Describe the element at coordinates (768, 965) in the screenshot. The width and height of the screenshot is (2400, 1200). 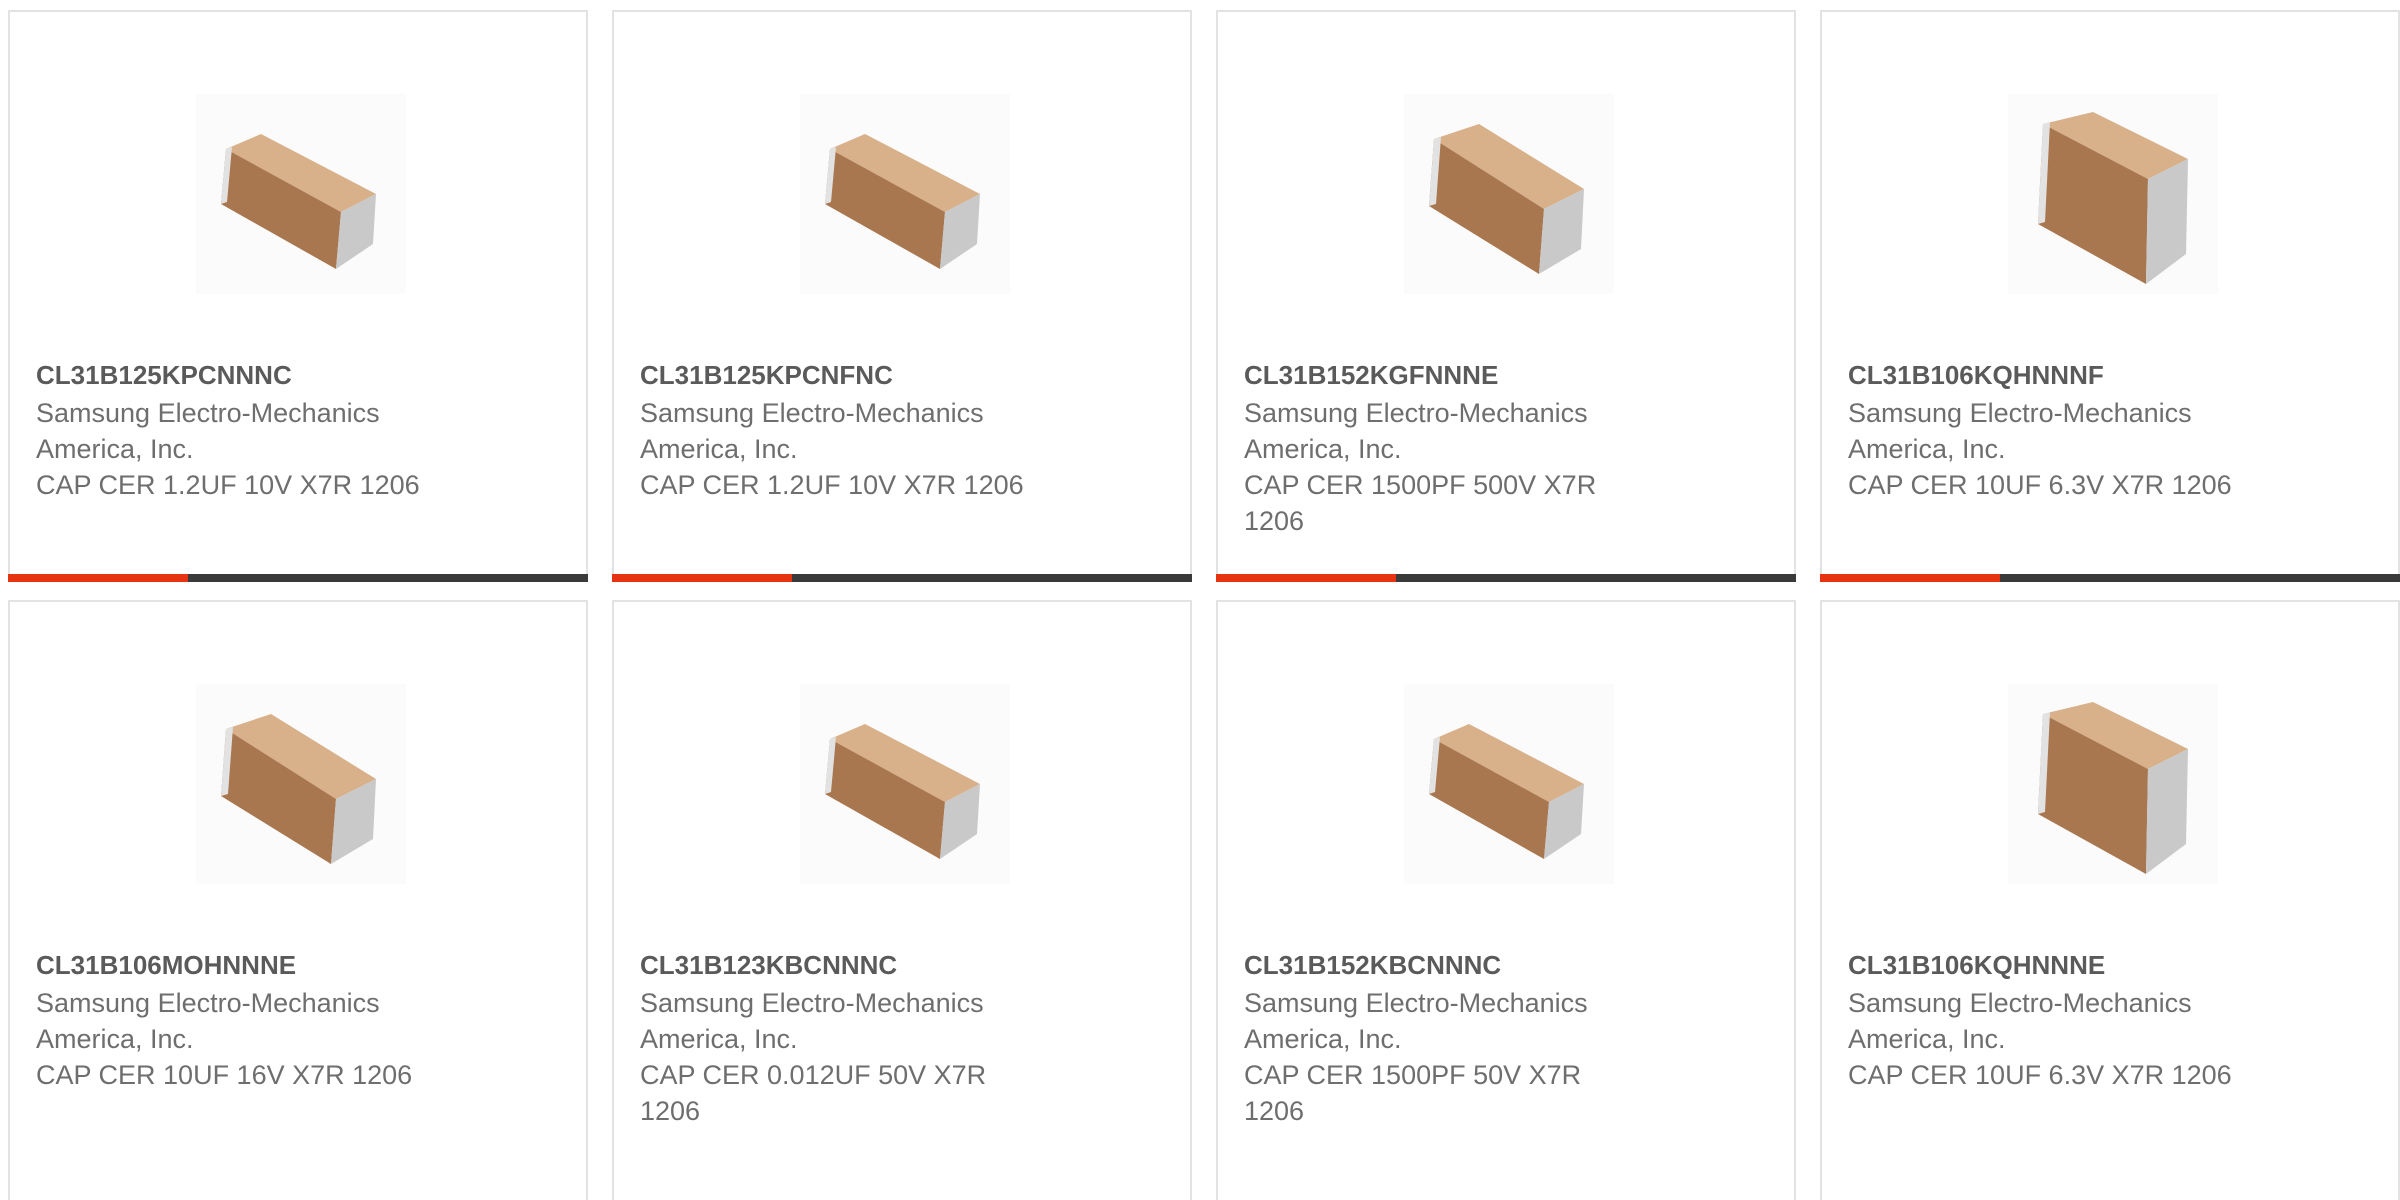
I see `part-number: CL31B123KBCNNNC` at that location.